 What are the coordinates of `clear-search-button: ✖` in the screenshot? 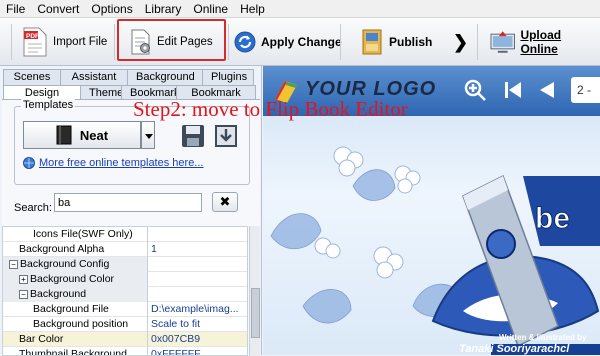 It's located at (225, 202).